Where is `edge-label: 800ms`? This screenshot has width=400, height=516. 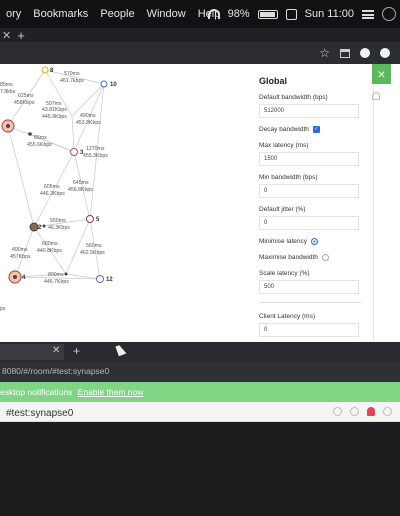 edge-label: 800ms is located at coordinates (56, 275).